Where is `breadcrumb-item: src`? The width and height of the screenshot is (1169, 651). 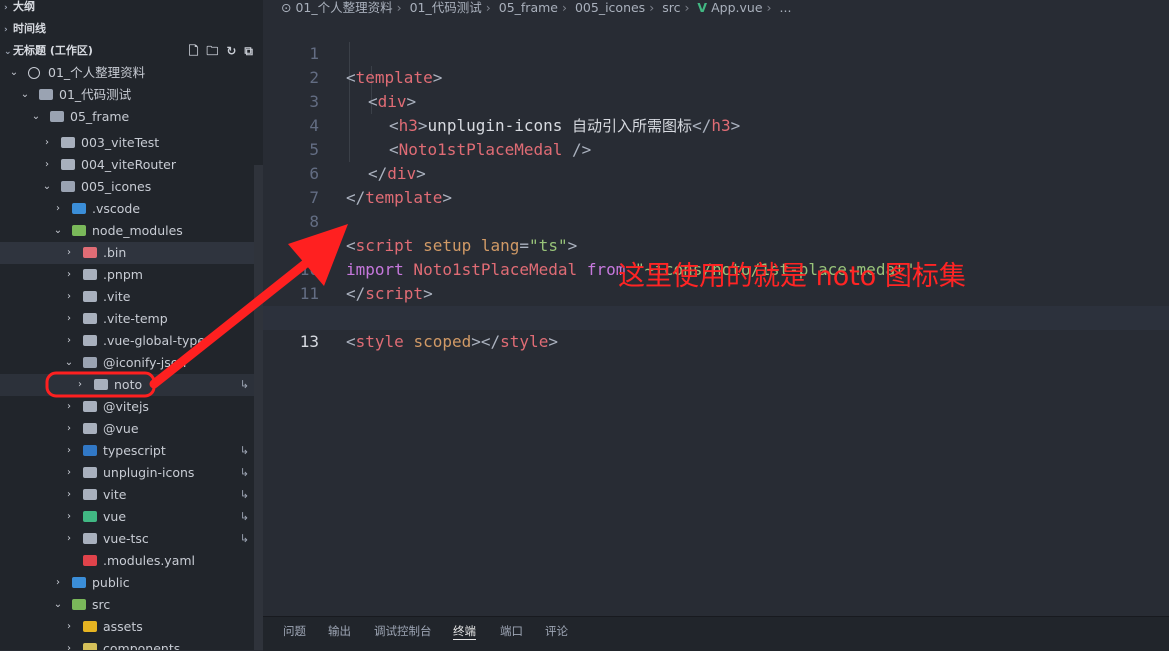
breadcrumb-item: src is located at coordinates (671, 7).